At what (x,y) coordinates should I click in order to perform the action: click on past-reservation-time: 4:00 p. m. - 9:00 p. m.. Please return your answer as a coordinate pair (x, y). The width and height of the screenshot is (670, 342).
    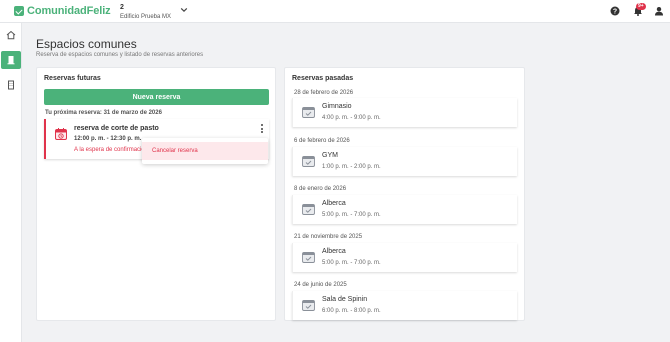
    Looking at the image, I should click on (351, 118).